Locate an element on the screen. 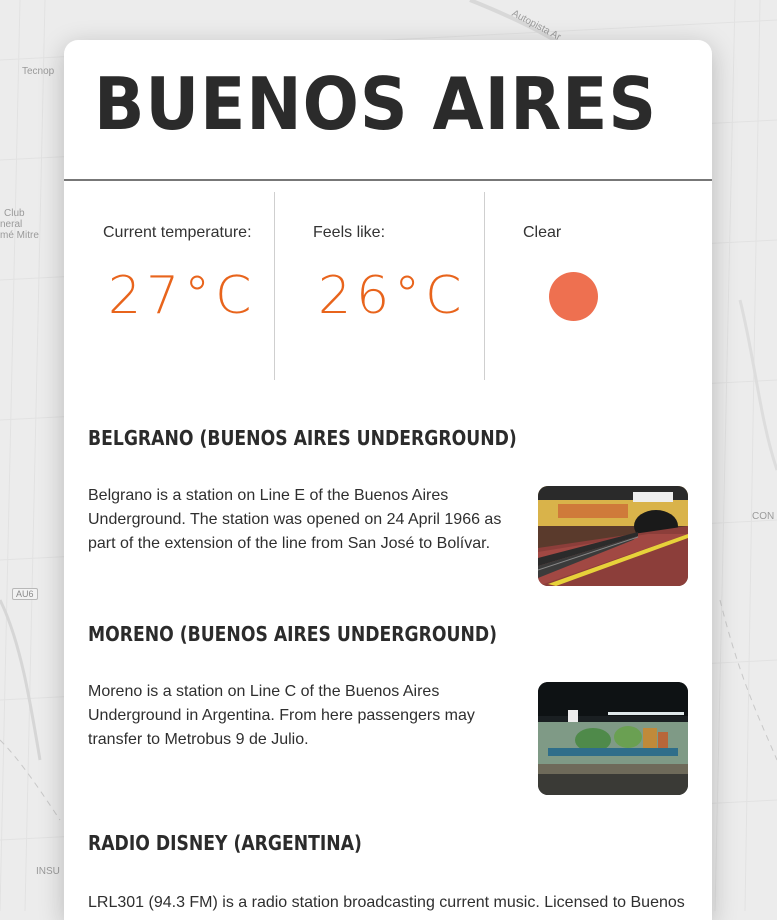 The image size is (777, 920). map-label: Tecnop is located at coordinates (38, 71).